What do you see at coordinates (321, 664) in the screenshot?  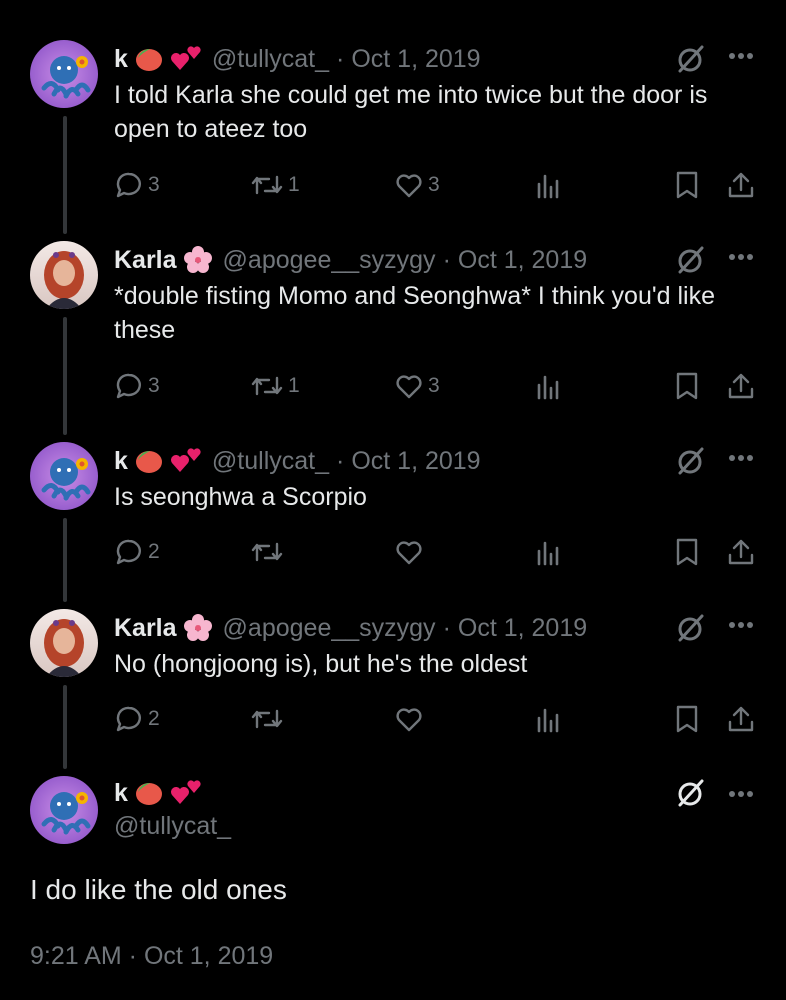 I see `tweet-text: No (hongjoong is), but he's the oldest` at bounding box center [321, 664].